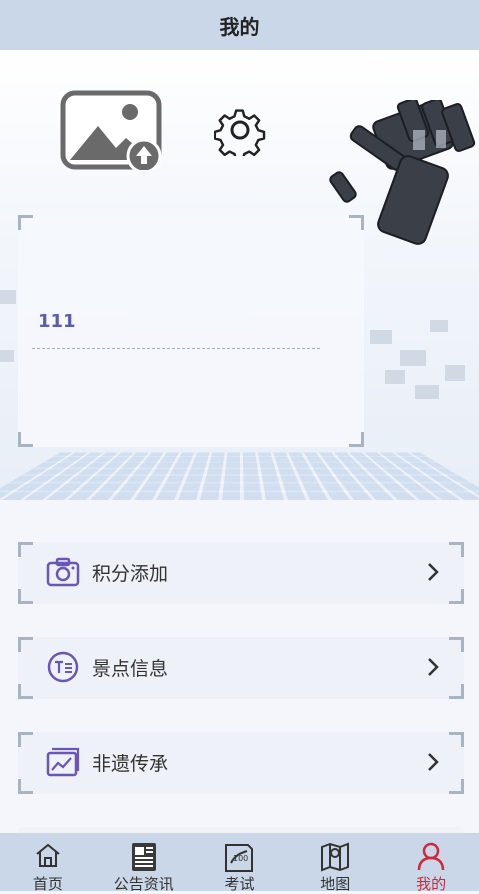 Image resolution: width=479 pixels, height=894 pixels. I want to click on picture-frame-icon, so click(63, 762).